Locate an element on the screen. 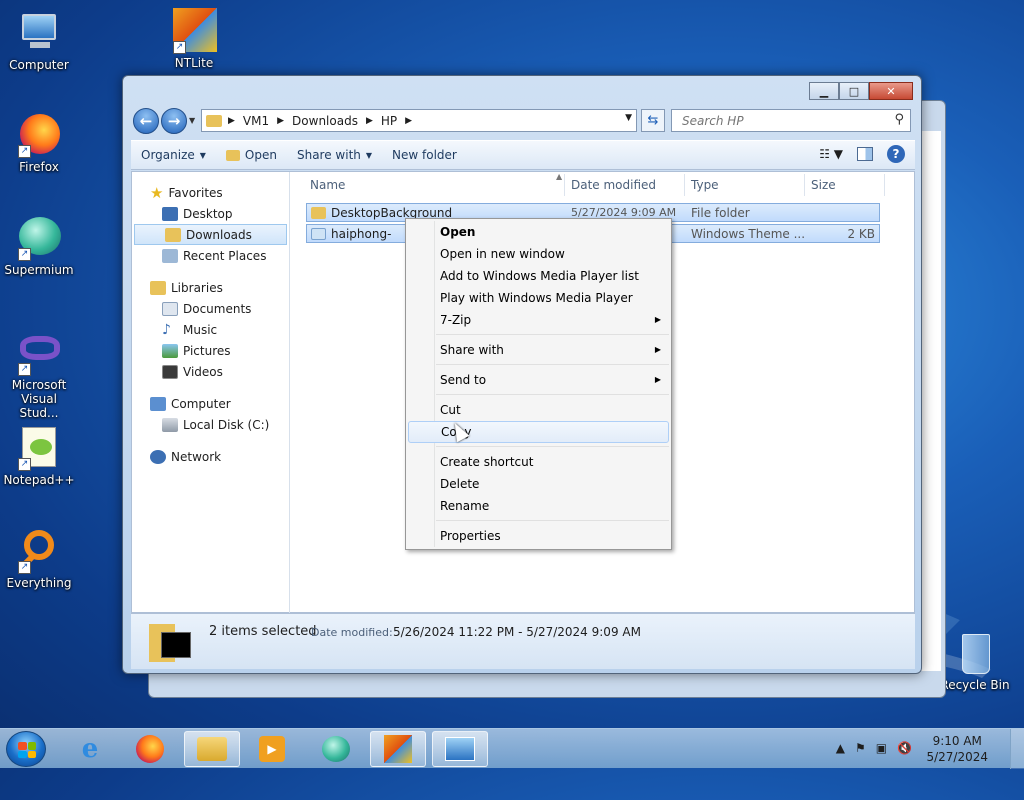 This screenshot has height=800, width=1024. open-button: Open is located at coordinates (251, 155).